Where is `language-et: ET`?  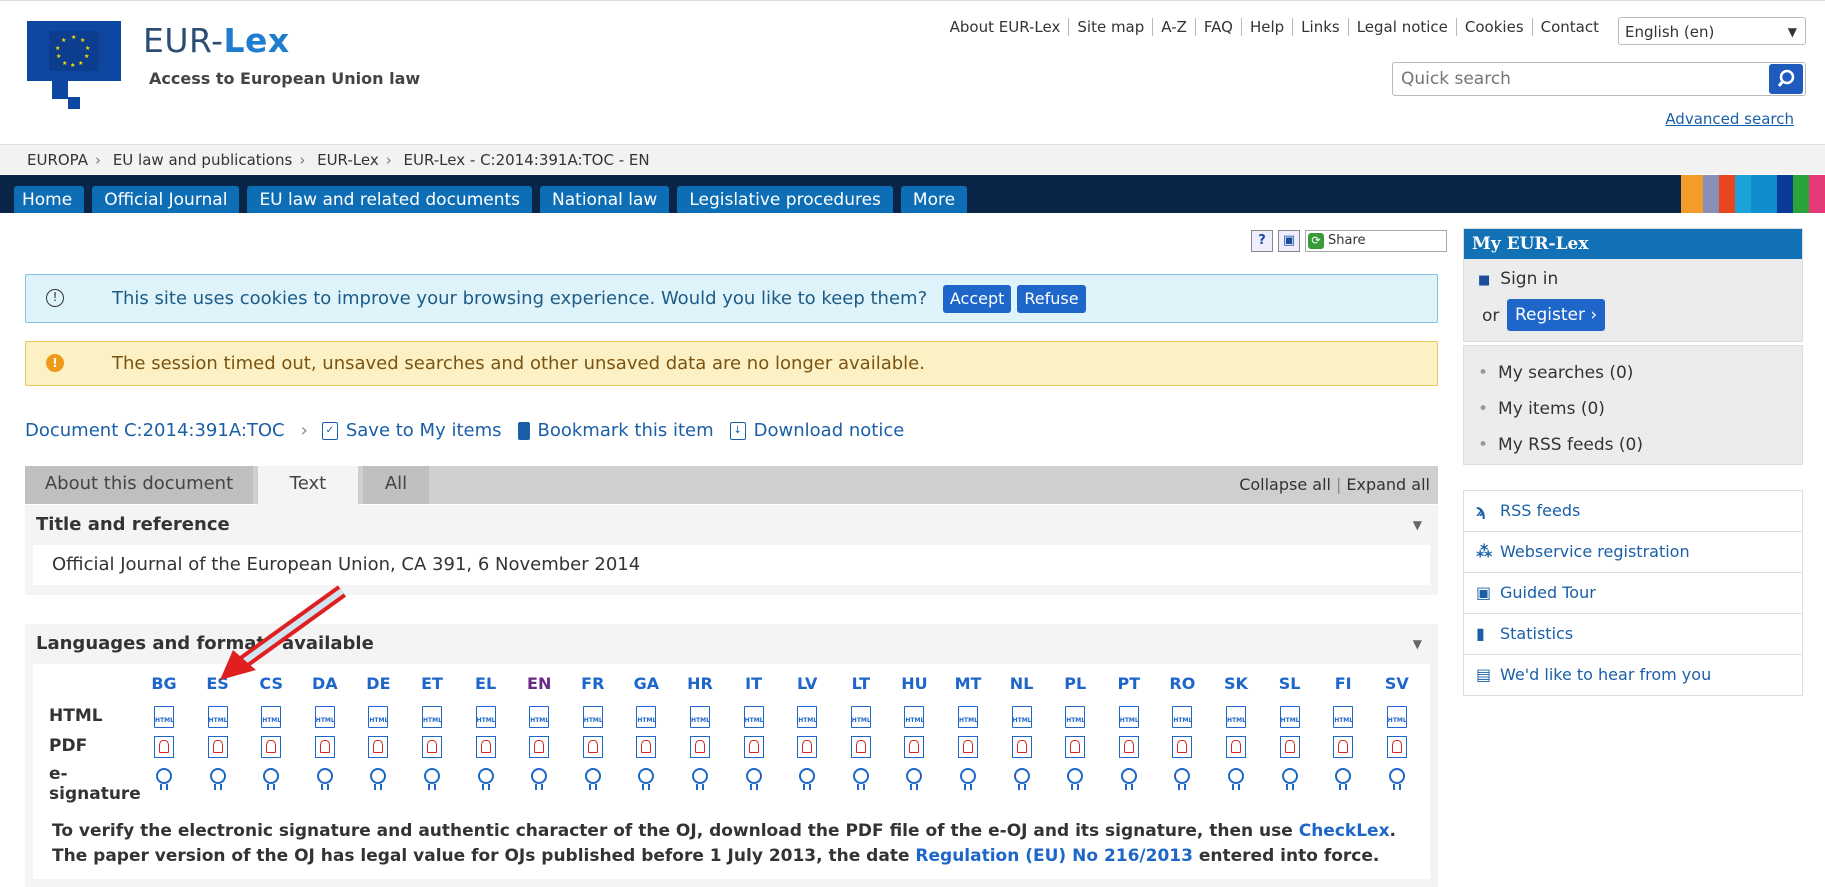 language-et: ET is located at coordinates (432, 683).